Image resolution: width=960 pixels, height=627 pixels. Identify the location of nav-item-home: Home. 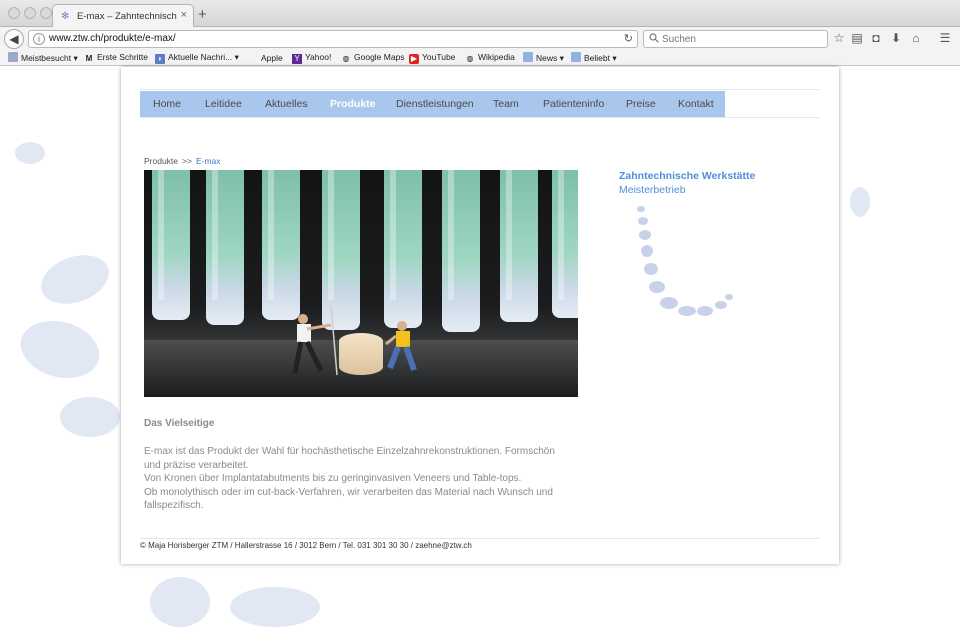
(167, 104).